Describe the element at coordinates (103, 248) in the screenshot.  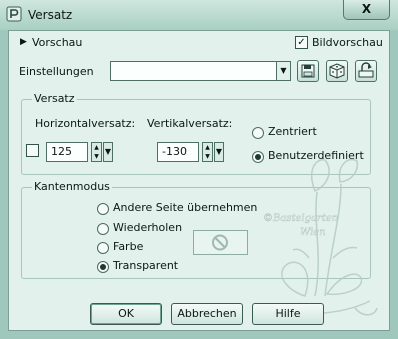
I see `edge-color-radio` at that location.